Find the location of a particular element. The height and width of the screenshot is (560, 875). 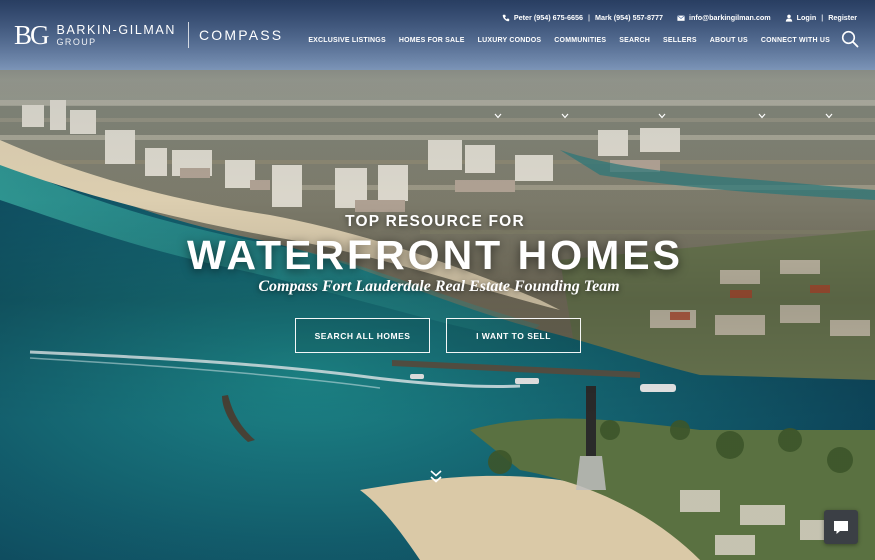

search-all-homes-button: SEARCH ALL HOMES is located at coordinates (362, 335).